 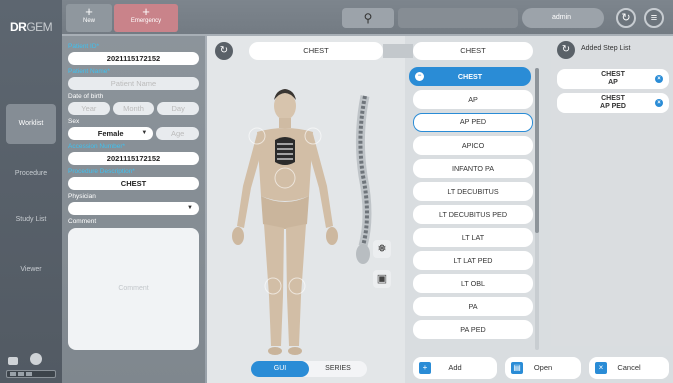 I want to click on accession-label: Accession Number*, so click(x=97, y=146).